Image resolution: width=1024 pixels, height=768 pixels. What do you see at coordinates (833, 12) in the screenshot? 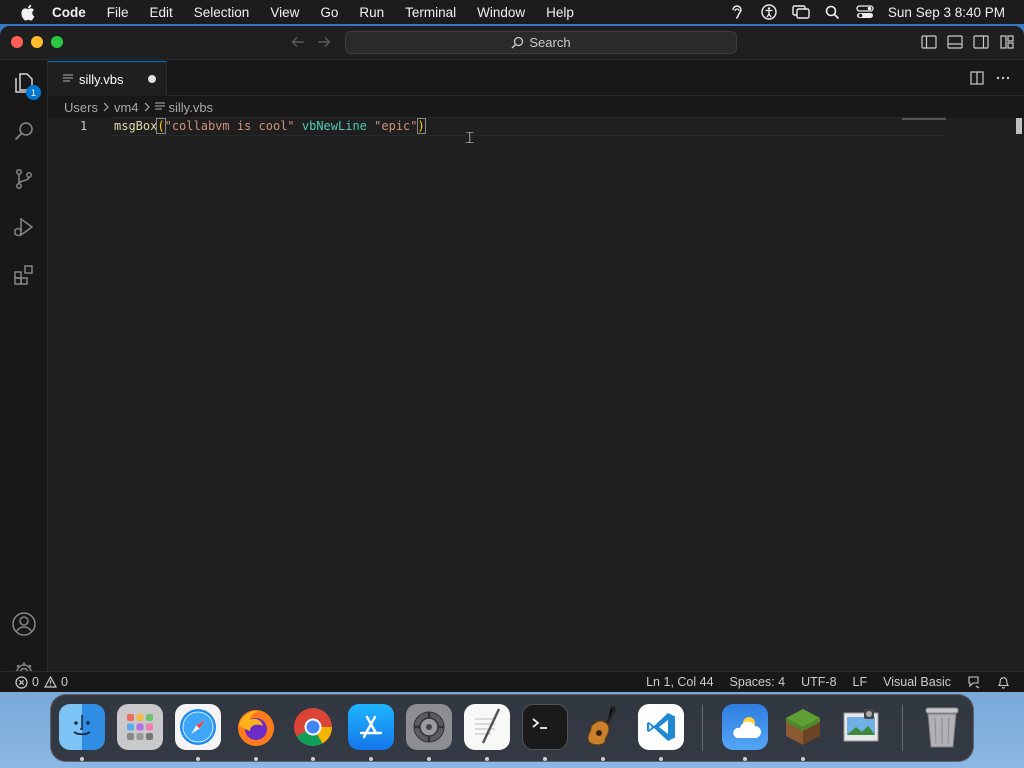
I see `spotlight-search-icon` at bounding box center [833, 12].